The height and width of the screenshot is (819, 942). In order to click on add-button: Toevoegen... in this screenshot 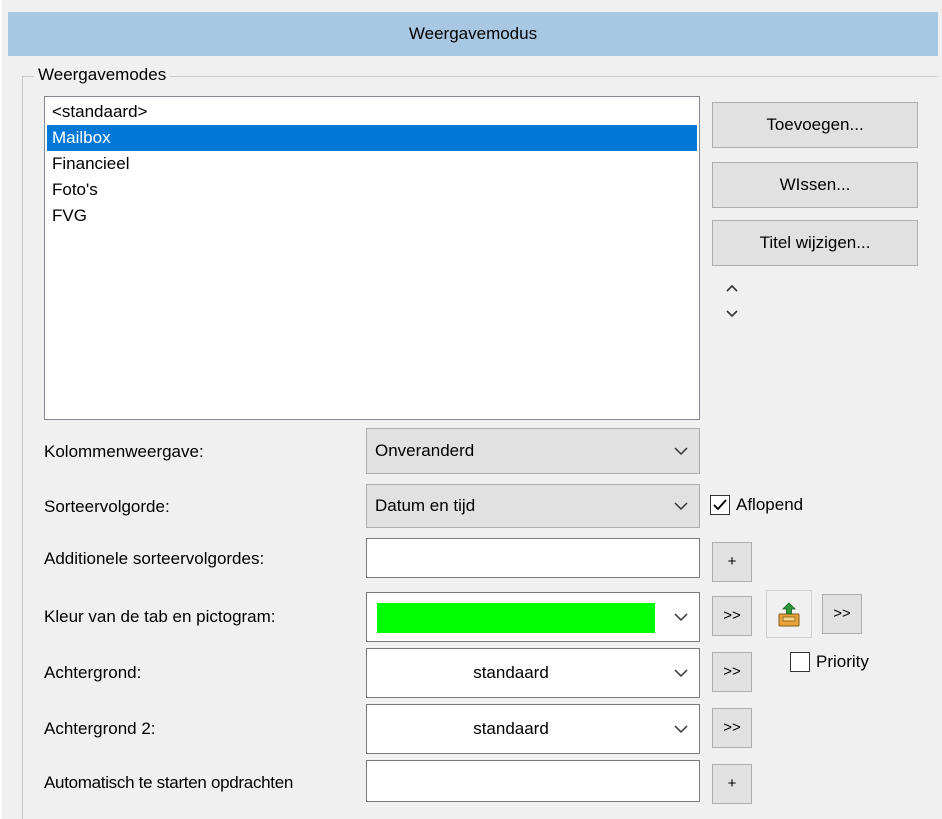, I will do `click(815, 125)`.